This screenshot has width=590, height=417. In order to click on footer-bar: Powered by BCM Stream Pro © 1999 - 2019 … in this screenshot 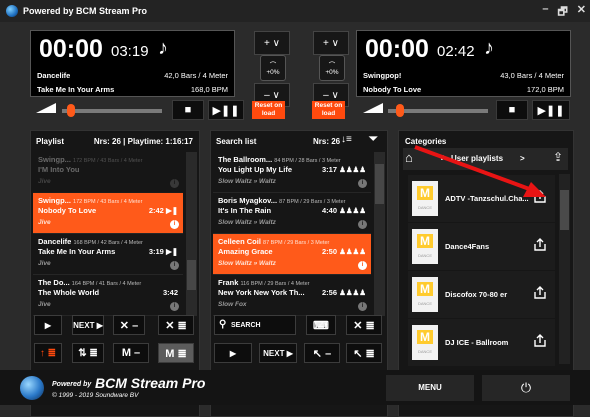, I will do `click(295, 387)`.